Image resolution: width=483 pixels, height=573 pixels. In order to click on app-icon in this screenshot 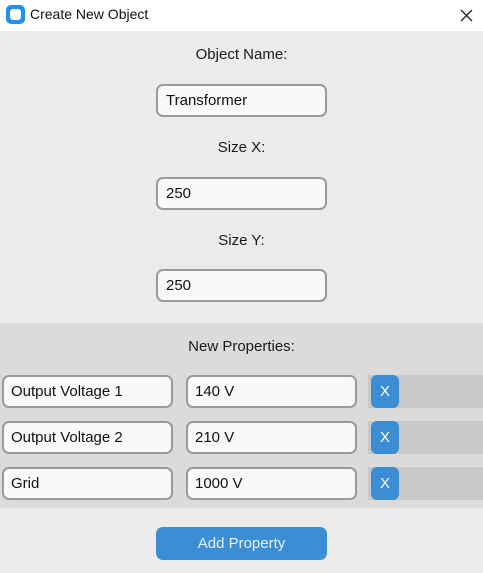, I will do `click(15, 14)`.